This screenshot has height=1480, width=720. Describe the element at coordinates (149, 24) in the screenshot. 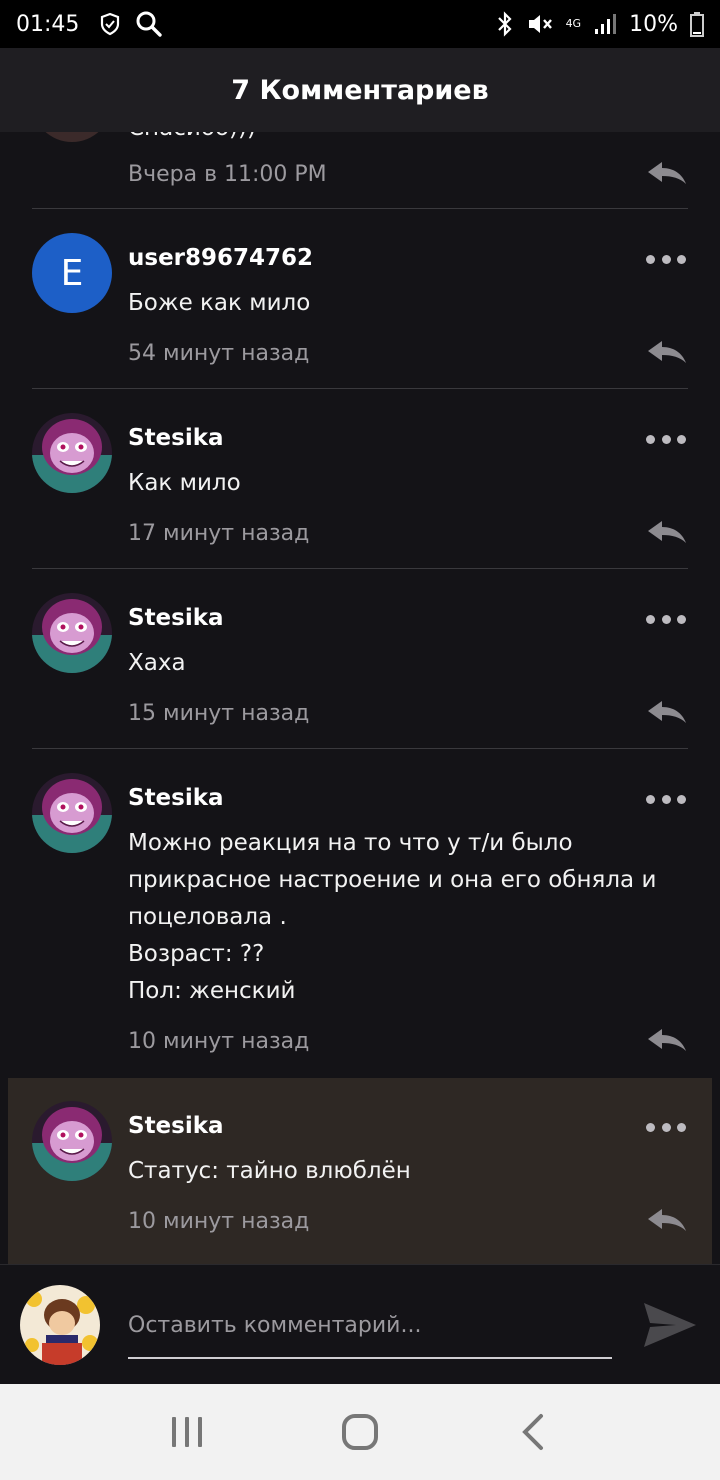

I see `search-icon` at that location.